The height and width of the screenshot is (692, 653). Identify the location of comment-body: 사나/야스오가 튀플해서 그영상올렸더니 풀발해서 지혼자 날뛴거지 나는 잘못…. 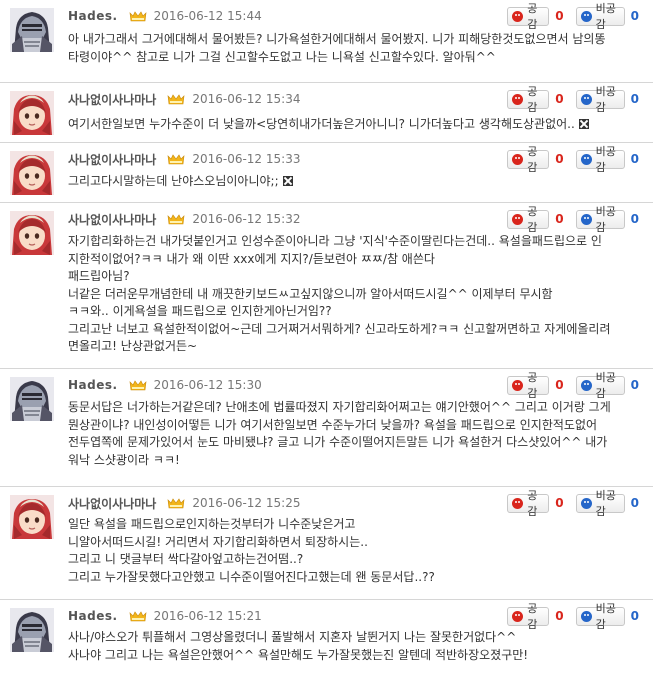
(348, 646).